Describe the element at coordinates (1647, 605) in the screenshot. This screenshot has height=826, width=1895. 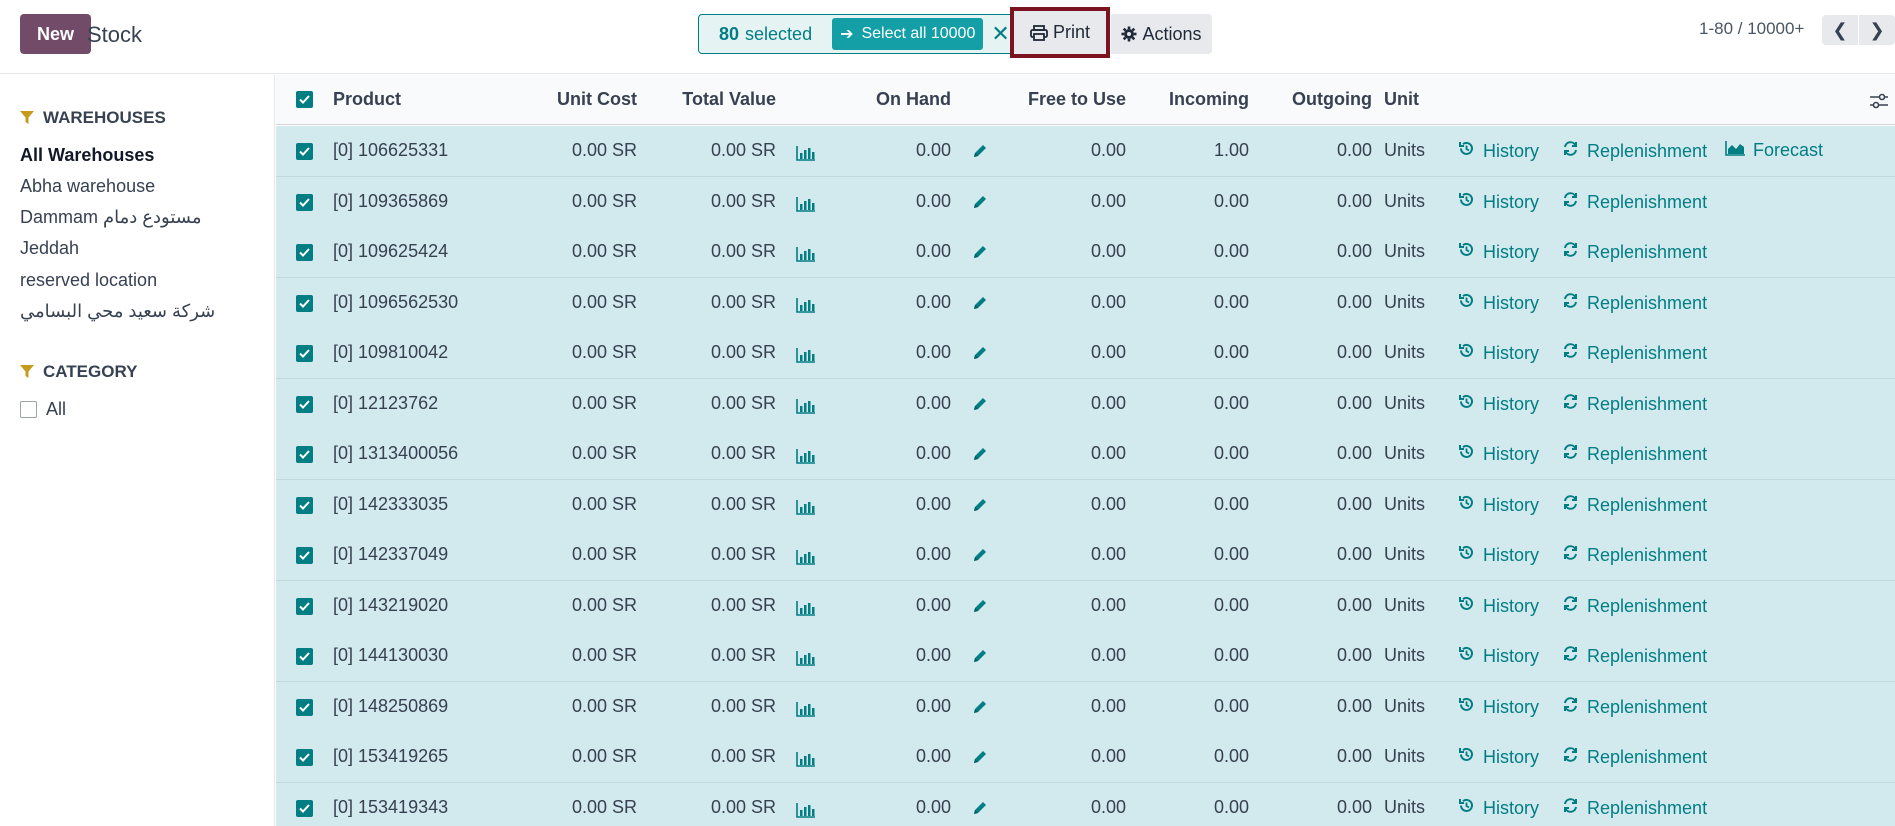
I see `replenishment-label: Replenishment` at that location.